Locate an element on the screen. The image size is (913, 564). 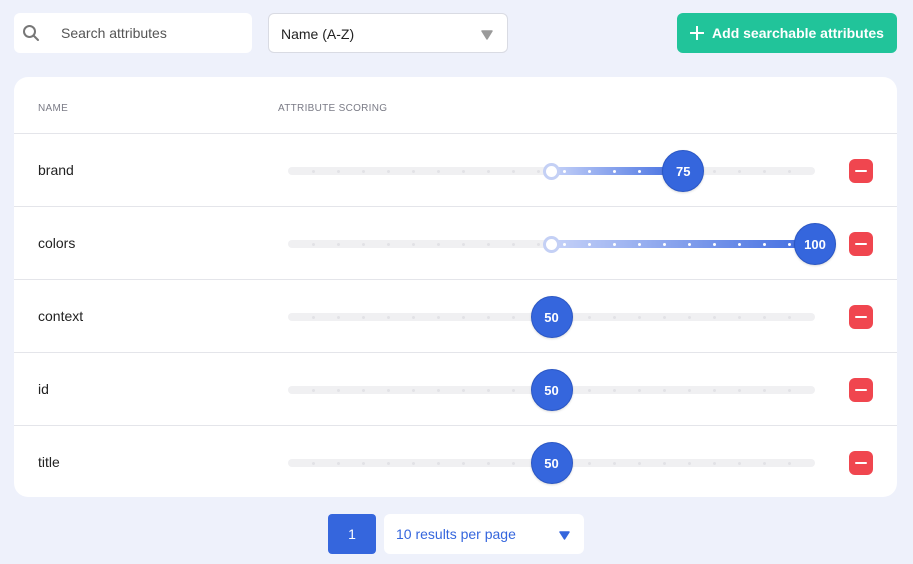
sort-select: Name (A-Z) is located at coordinates (388, 33).